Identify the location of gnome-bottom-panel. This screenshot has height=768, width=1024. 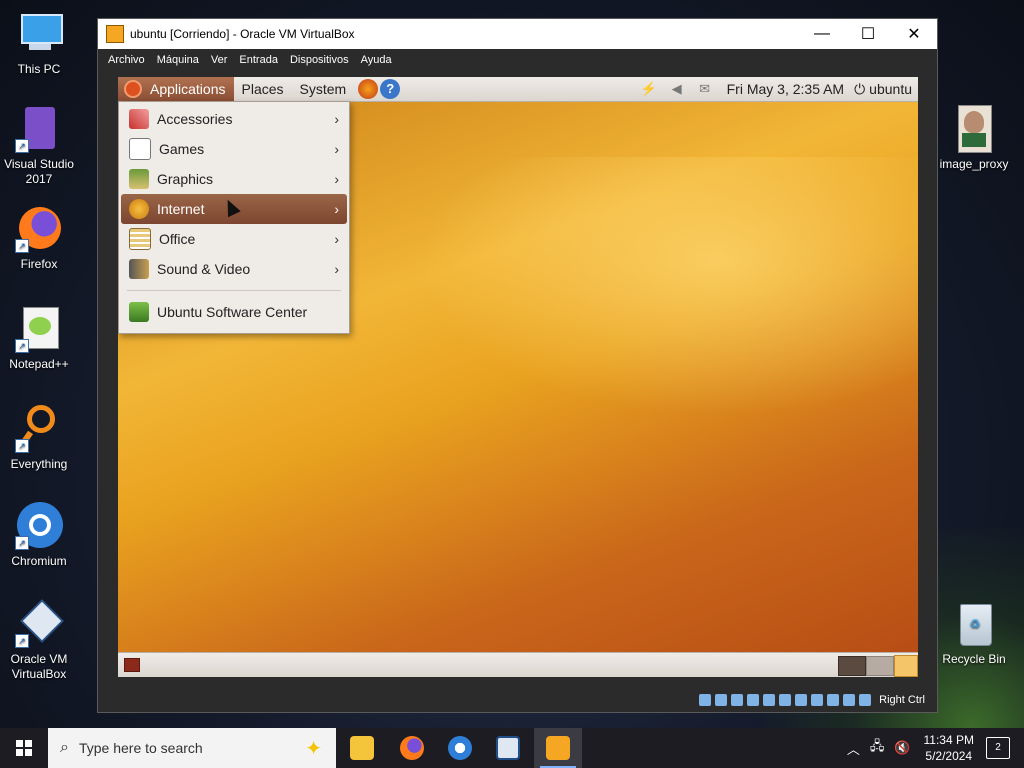
(518, 664).